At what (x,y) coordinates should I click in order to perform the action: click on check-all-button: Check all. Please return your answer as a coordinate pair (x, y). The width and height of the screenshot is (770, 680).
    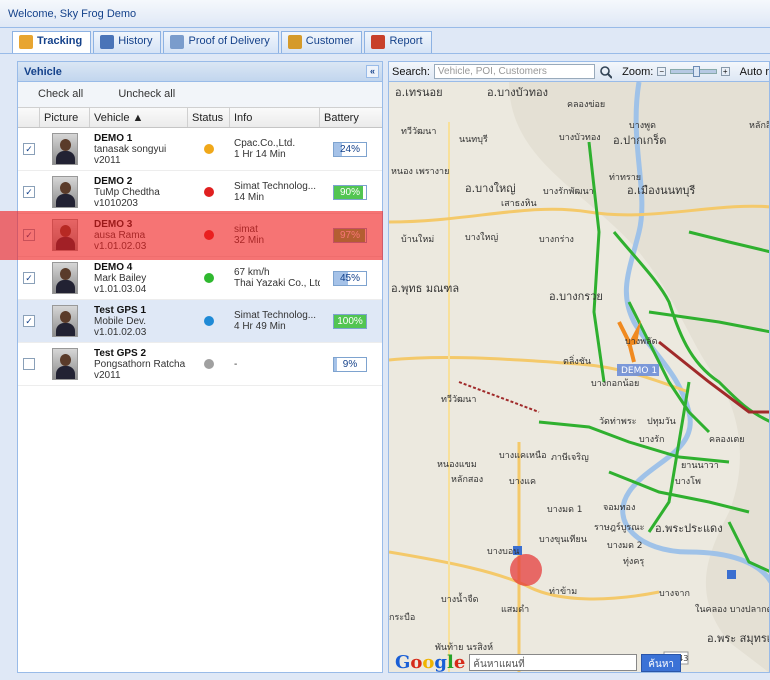
    Looking at the image, I should click on (60, 94).